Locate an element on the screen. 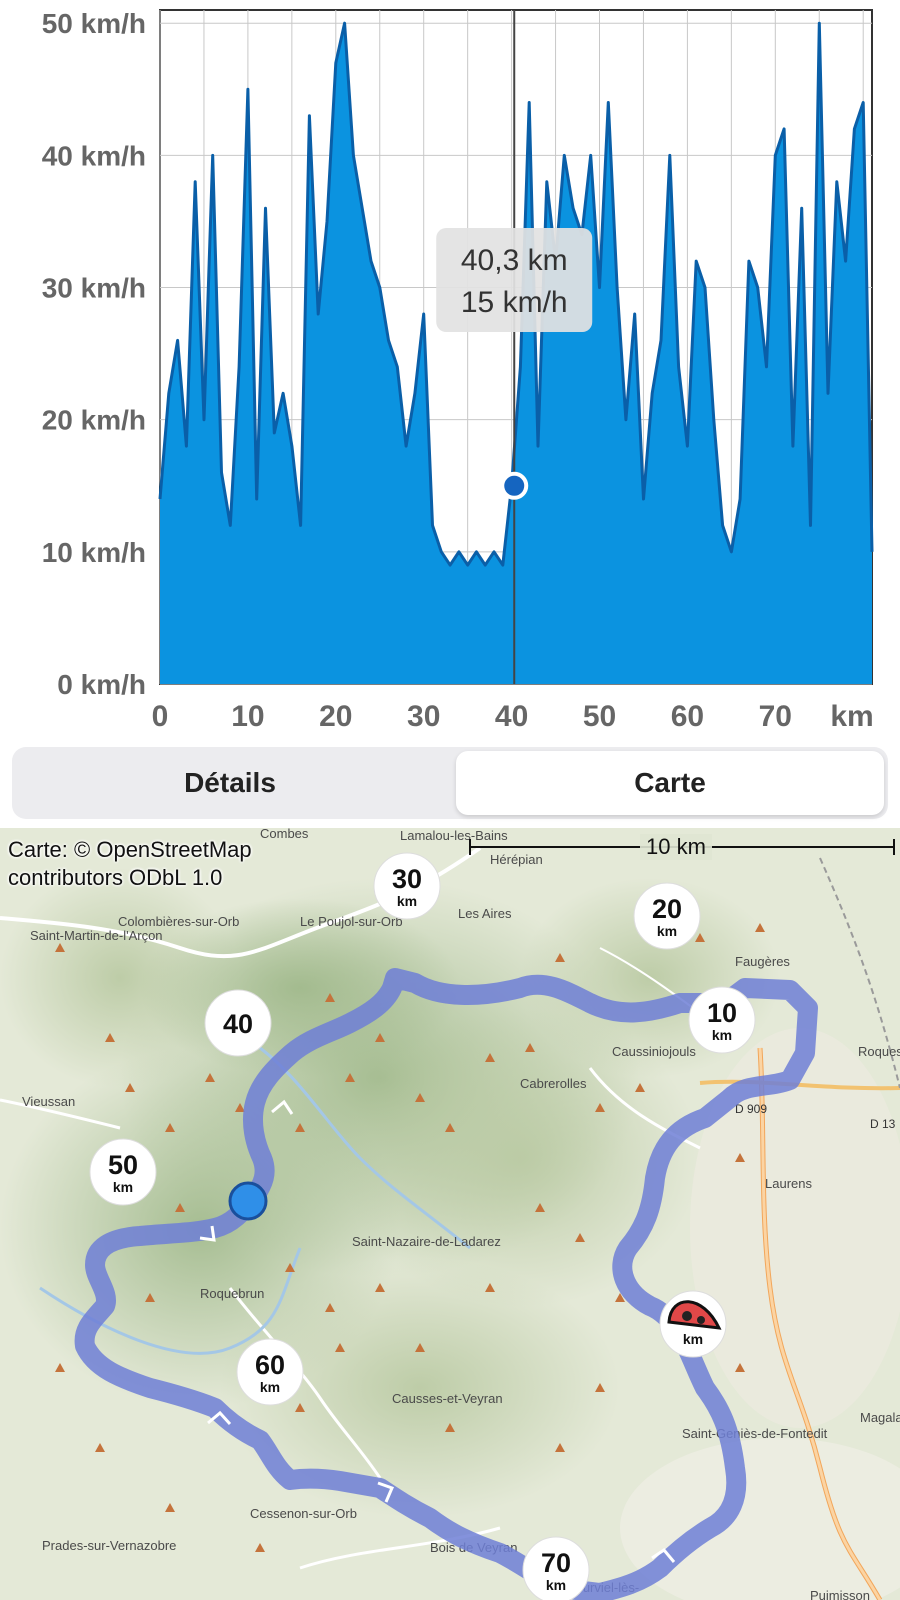 This screenshot has width=900, height=1600. km-marker-number: 40 is located at coordinates (238, 1024).